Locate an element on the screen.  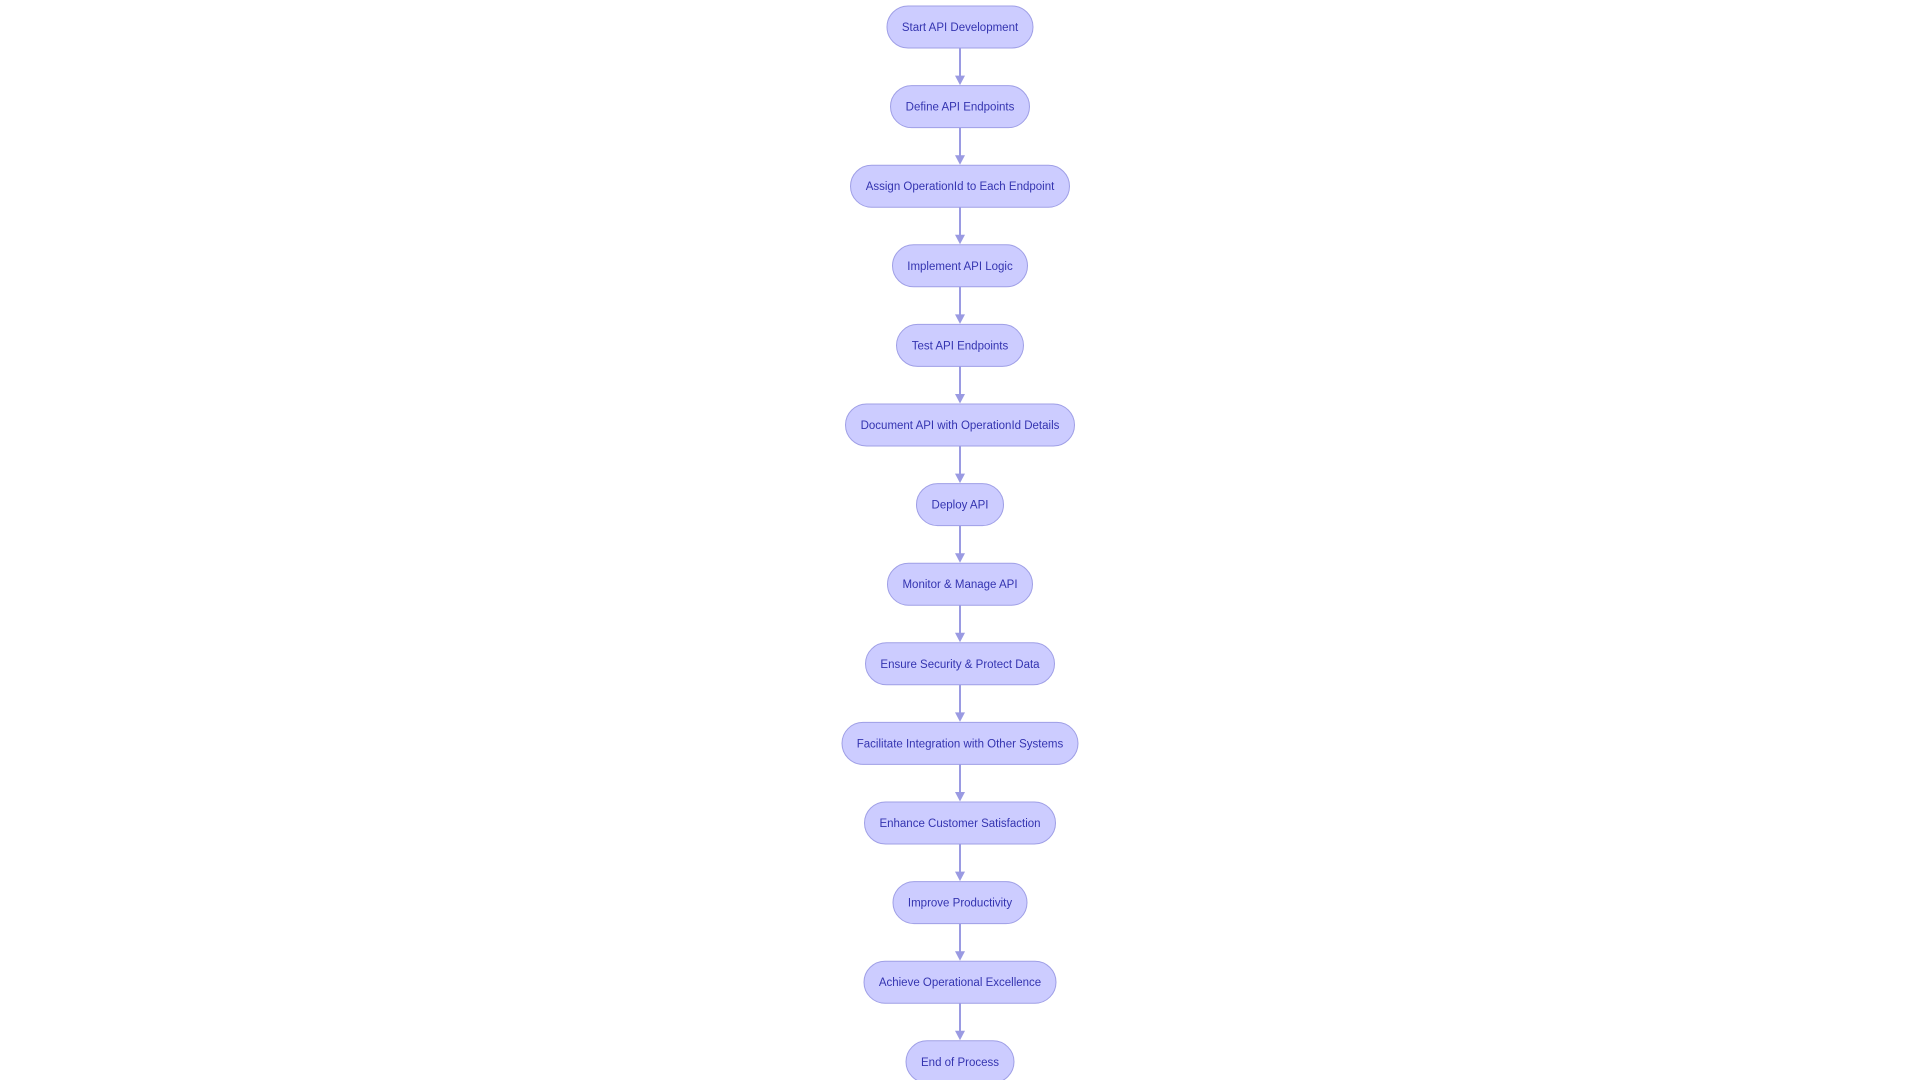
flow-node: Document API with OperationId Details is located at coordinates (960, 425).